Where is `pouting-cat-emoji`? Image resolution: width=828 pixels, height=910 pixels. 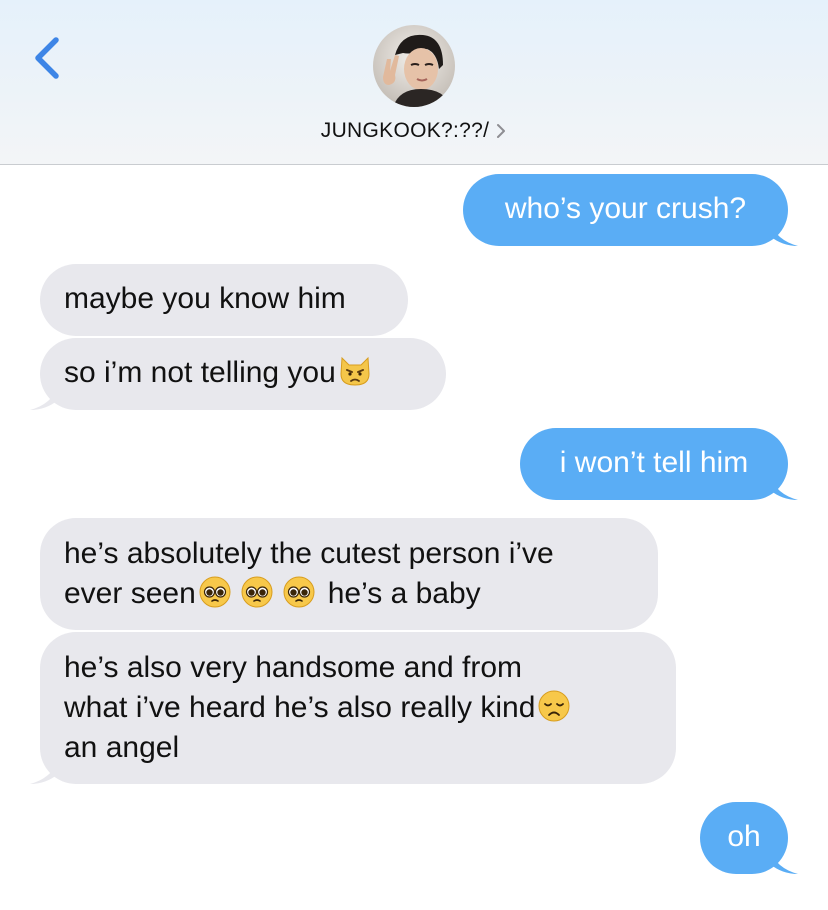
pouting-cat-emoji is located at coordinates (355, 371).